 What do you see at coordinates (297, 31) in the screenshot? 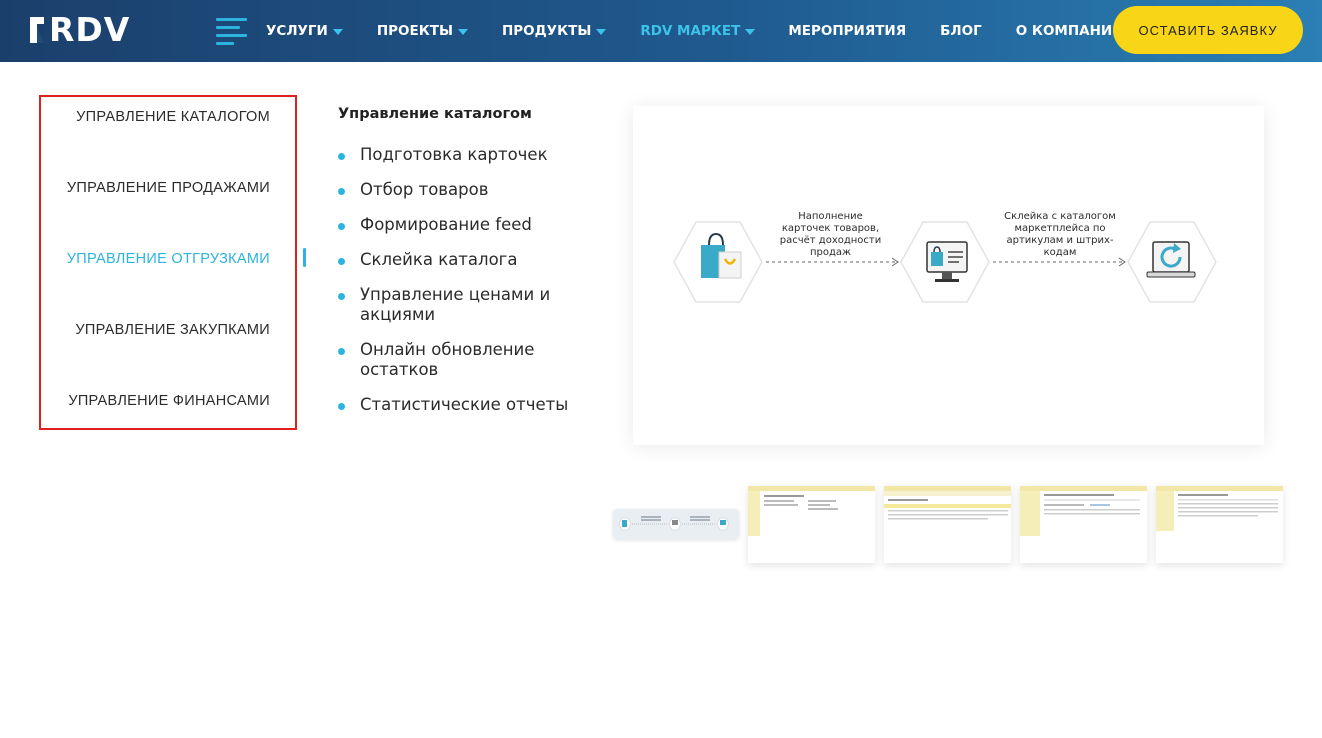
I see `nav-label: УСЛУГИ` at bounding box center [297, 31].